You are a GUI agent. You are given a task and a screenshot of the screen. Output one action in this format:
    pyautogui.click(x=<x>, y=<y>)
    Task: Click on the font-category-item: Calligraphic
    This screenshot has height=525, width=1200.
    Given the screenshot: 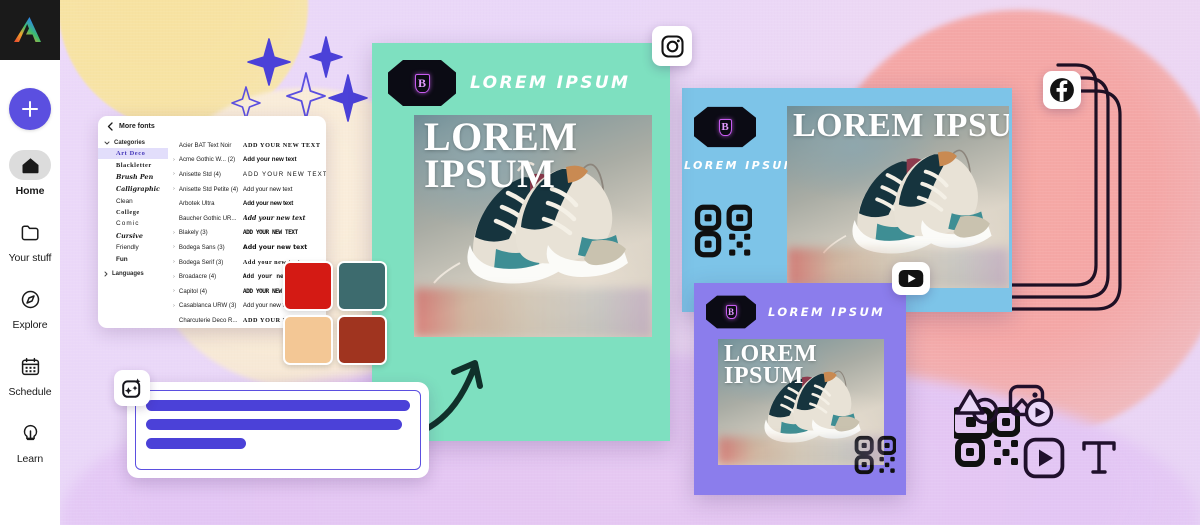 What is the action you would take?
    pyautogui.click(x=133, y=189)
    